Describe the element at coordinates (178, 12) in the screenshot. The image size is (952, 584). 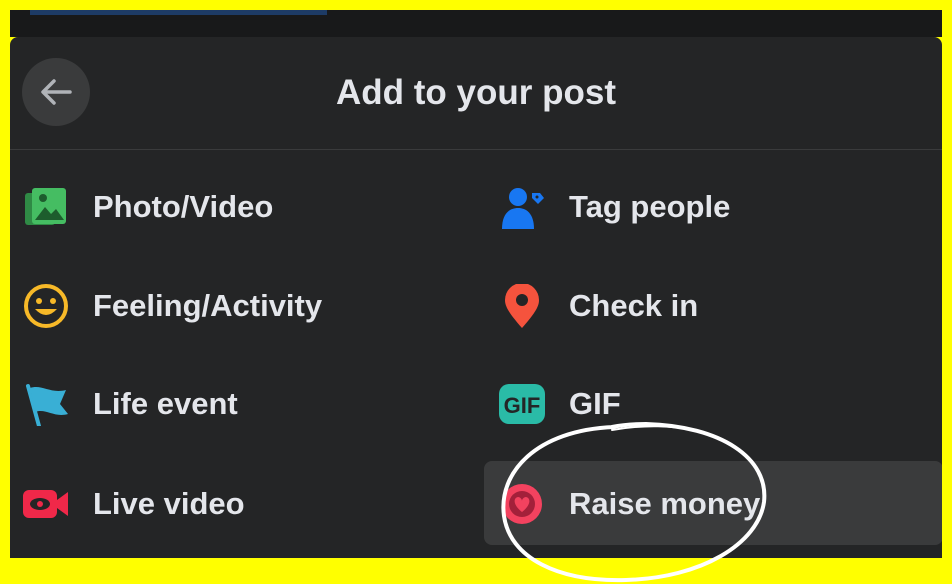
I see `background-bar` at that location.